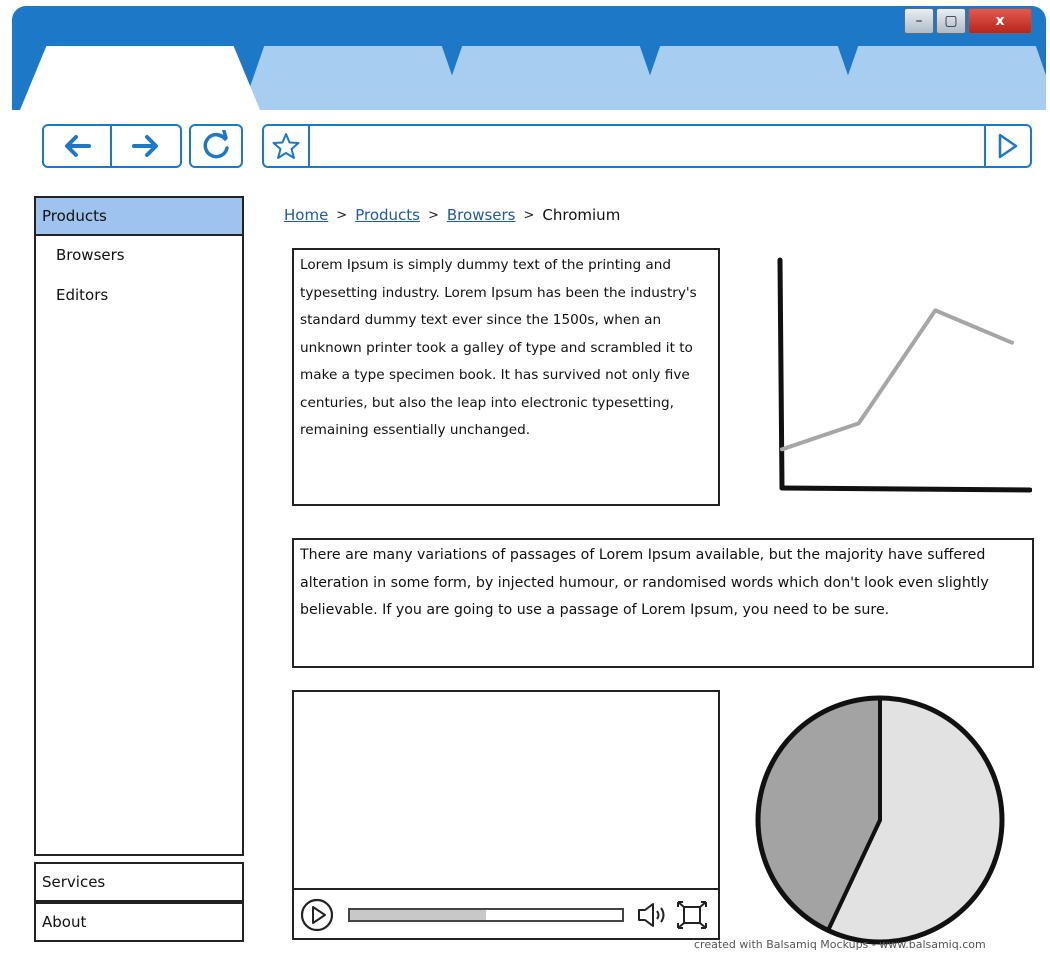 Image resolution: width=1050 pixels, height=962 pixels. I want to click on video-controls, so click(506, 913).